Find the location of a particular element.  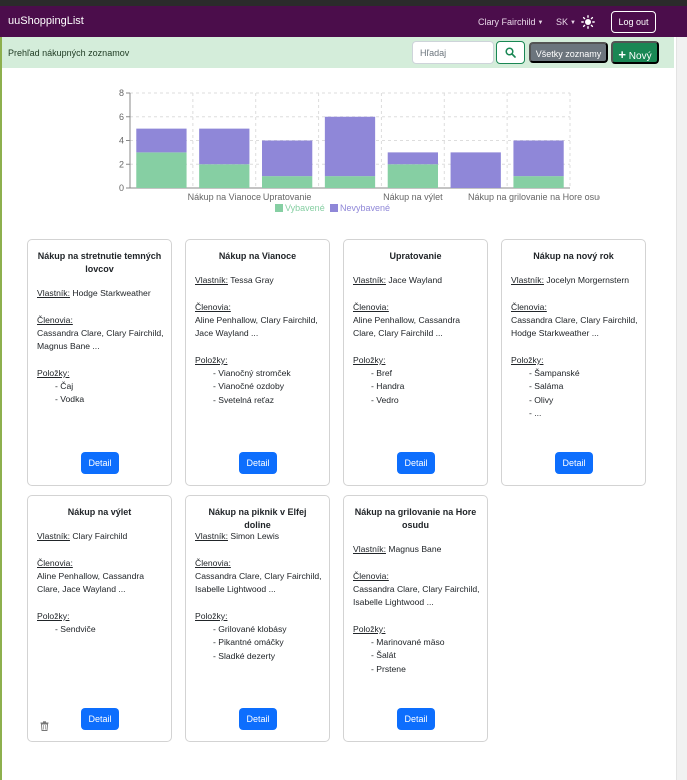

list-item: - Bref is located at coordinates (382, 373).